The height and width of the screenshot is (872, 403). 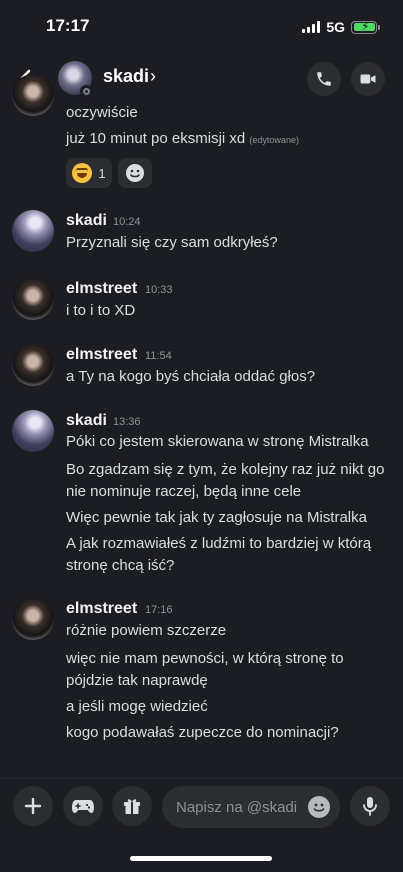 I want to click on video-call-button, so click(x=368, y=79).